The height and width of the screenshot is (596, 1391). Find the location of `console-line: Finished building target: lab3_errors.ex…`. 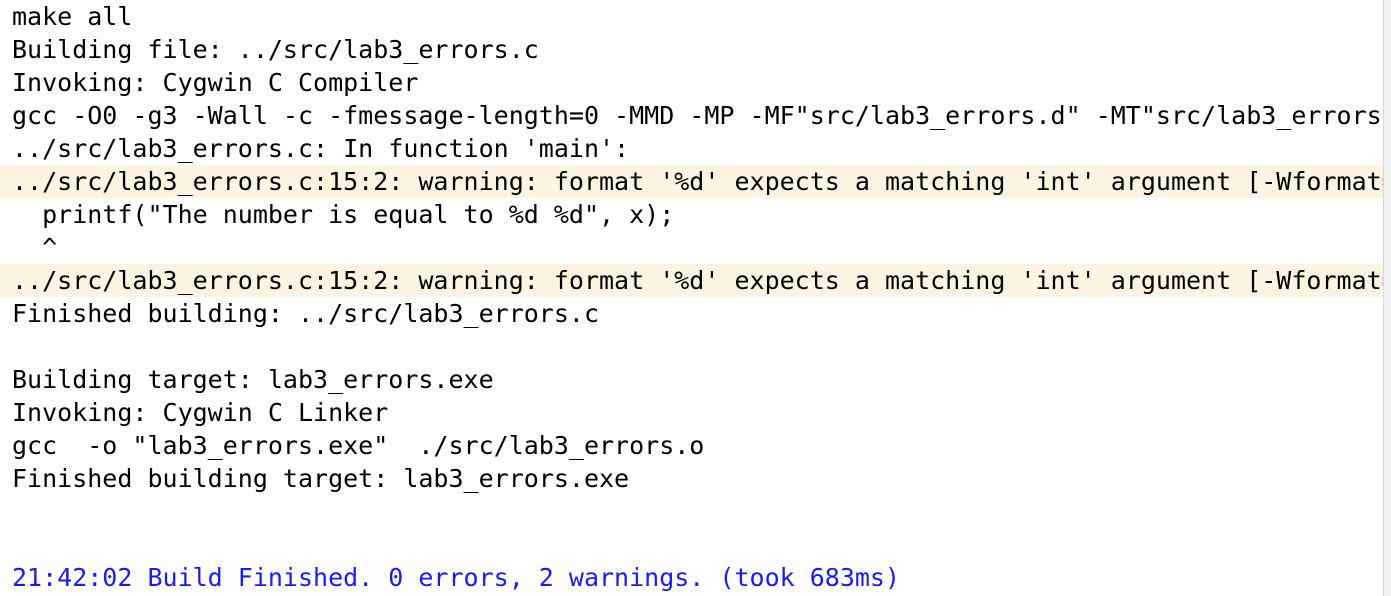

console-line: Finished building target: lab3_errors.ex… is located at coordinates (321, 478).